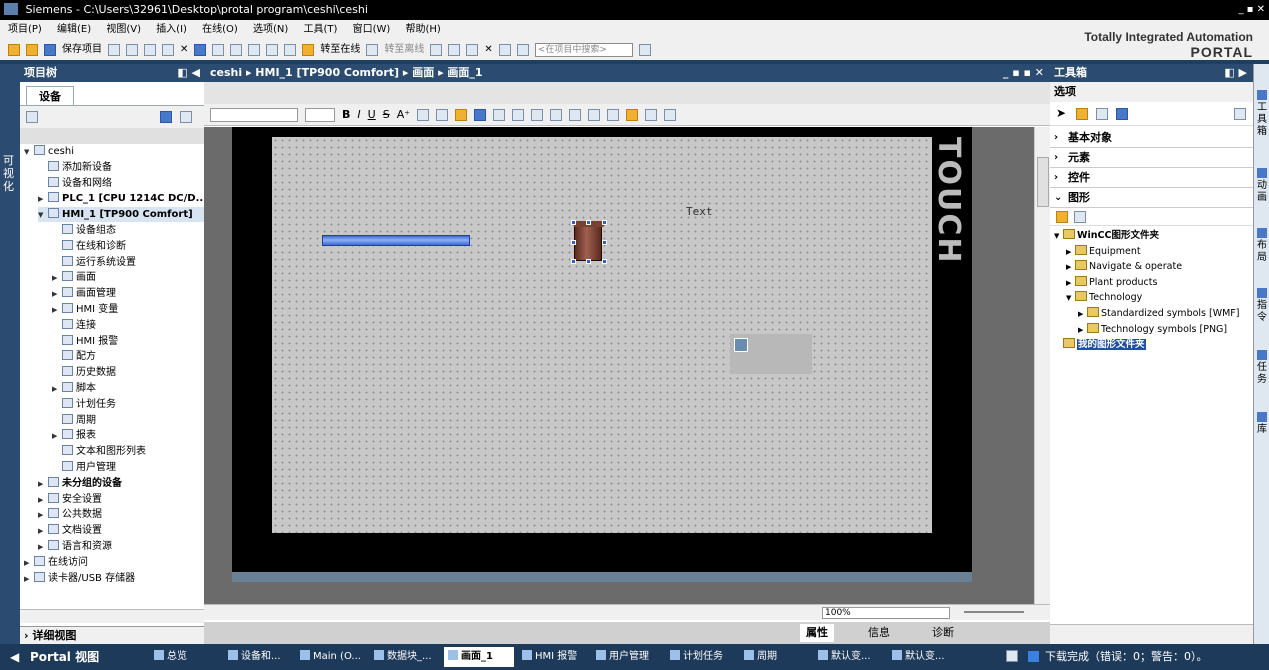  What do you see at coordinates (121, 215) in the screenshot?
I see `tree-item: ▼ HMI_1 [TP900 Comfort]` at bounding box center [121, 215].